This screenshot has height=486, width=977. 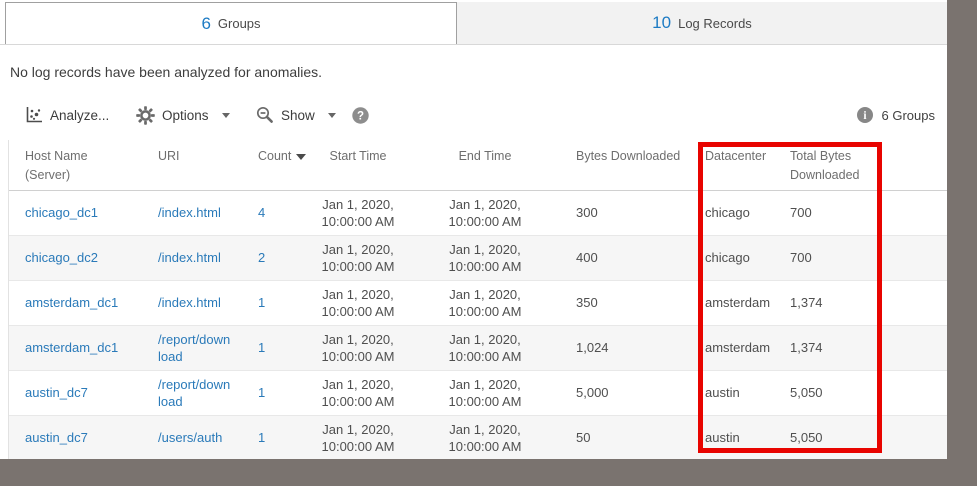 What do you see at coordinates (485, 165) in the screenshot?
I see `column-header-end-time: End Time` at bounding box center [485, 165].